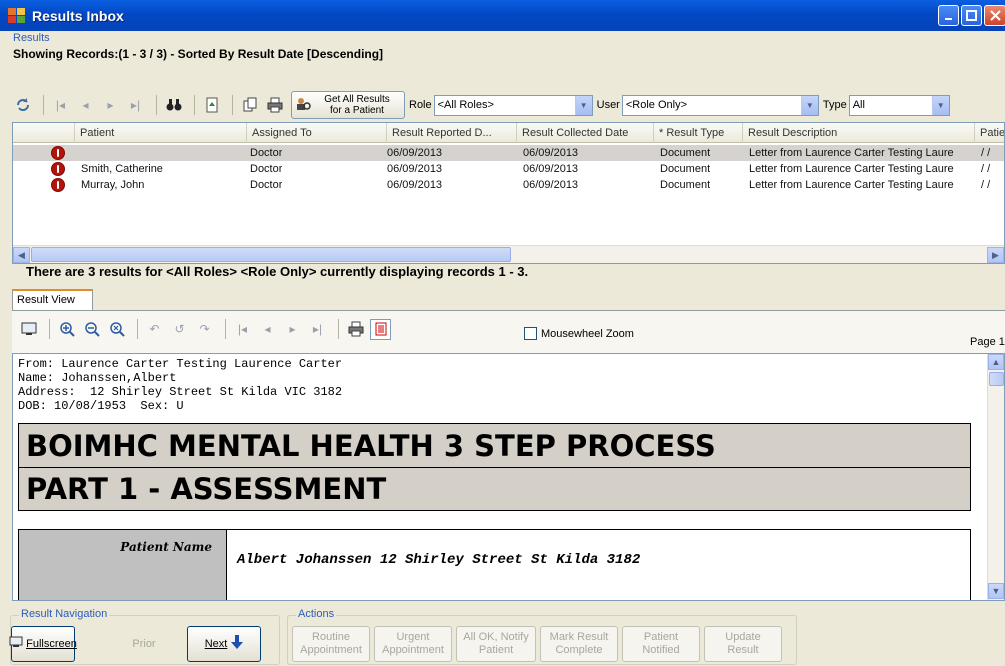 Image resolution: width=1005 pixels, height=666 pixels. What do you see at coordinates (85, 105) in the screenshot?
I see `previous-record-icon: ◂` at bounding box center [85, 105].